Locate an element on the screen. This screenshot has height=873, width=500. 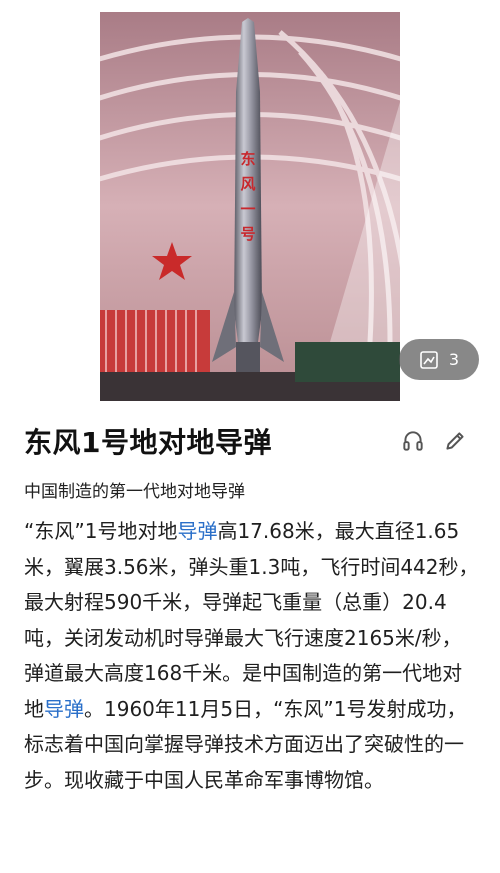
pencil-icon is located at coordinates (455, 441).